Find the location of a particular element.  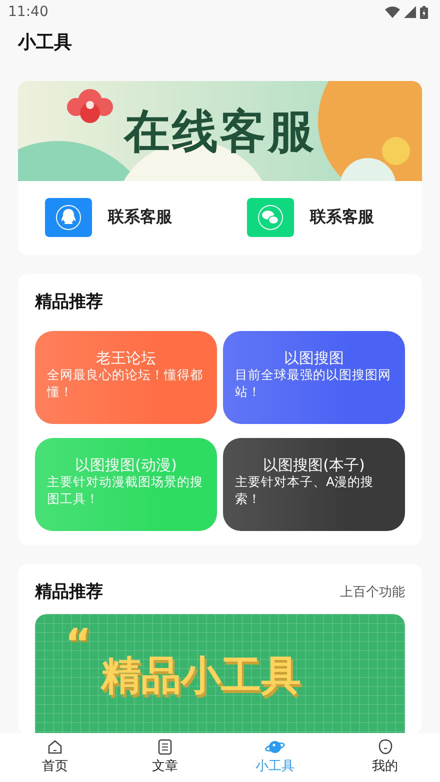

status-time: 11:40 is located at coordinates (28, 12).